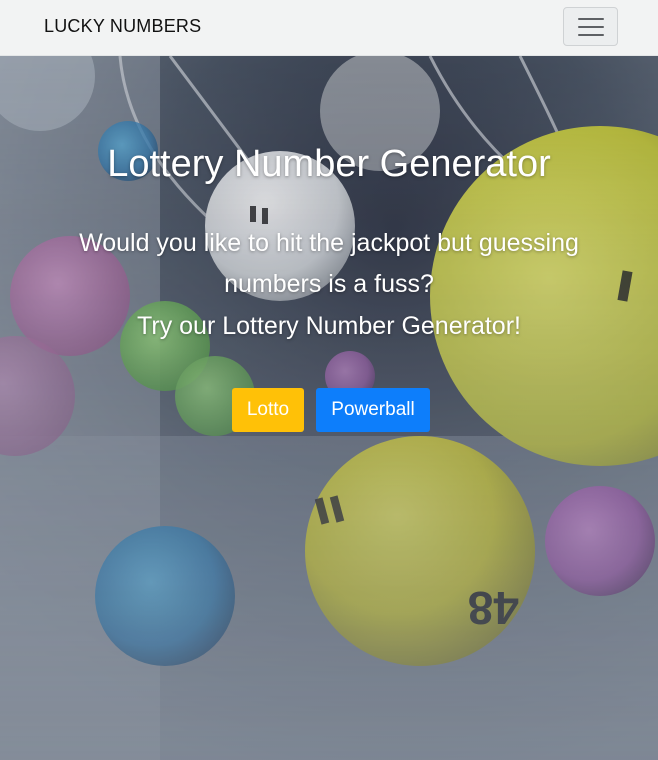  What do you see at coordinates (590, 26) in the screenshot?
I see `navbar-toggler-button` at bounding box center [590, 26].